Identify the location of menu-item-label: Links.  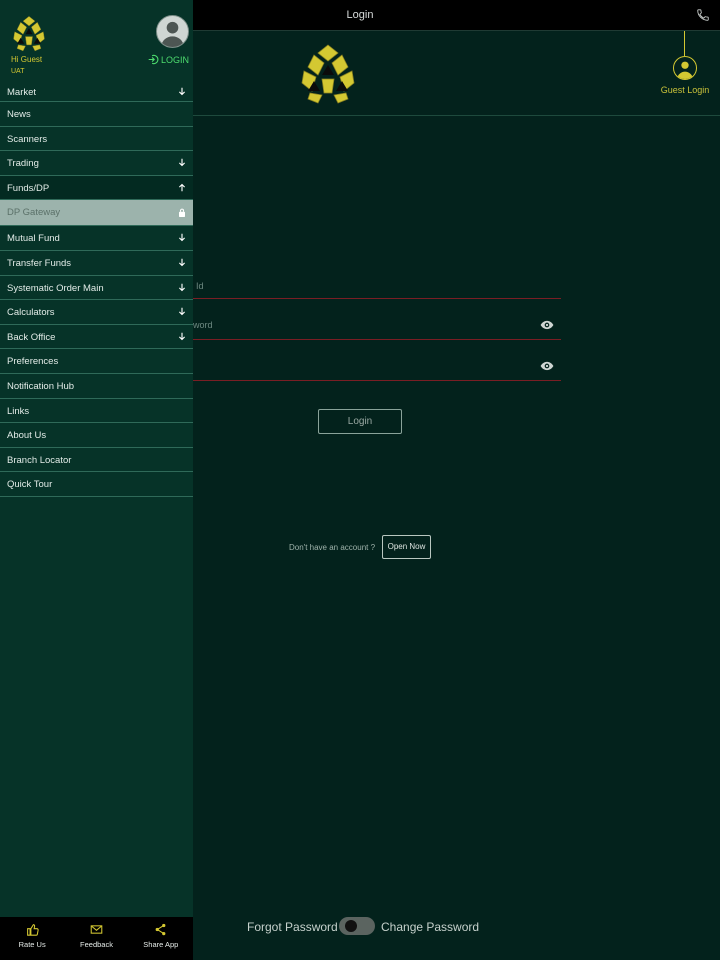
(18, 411).